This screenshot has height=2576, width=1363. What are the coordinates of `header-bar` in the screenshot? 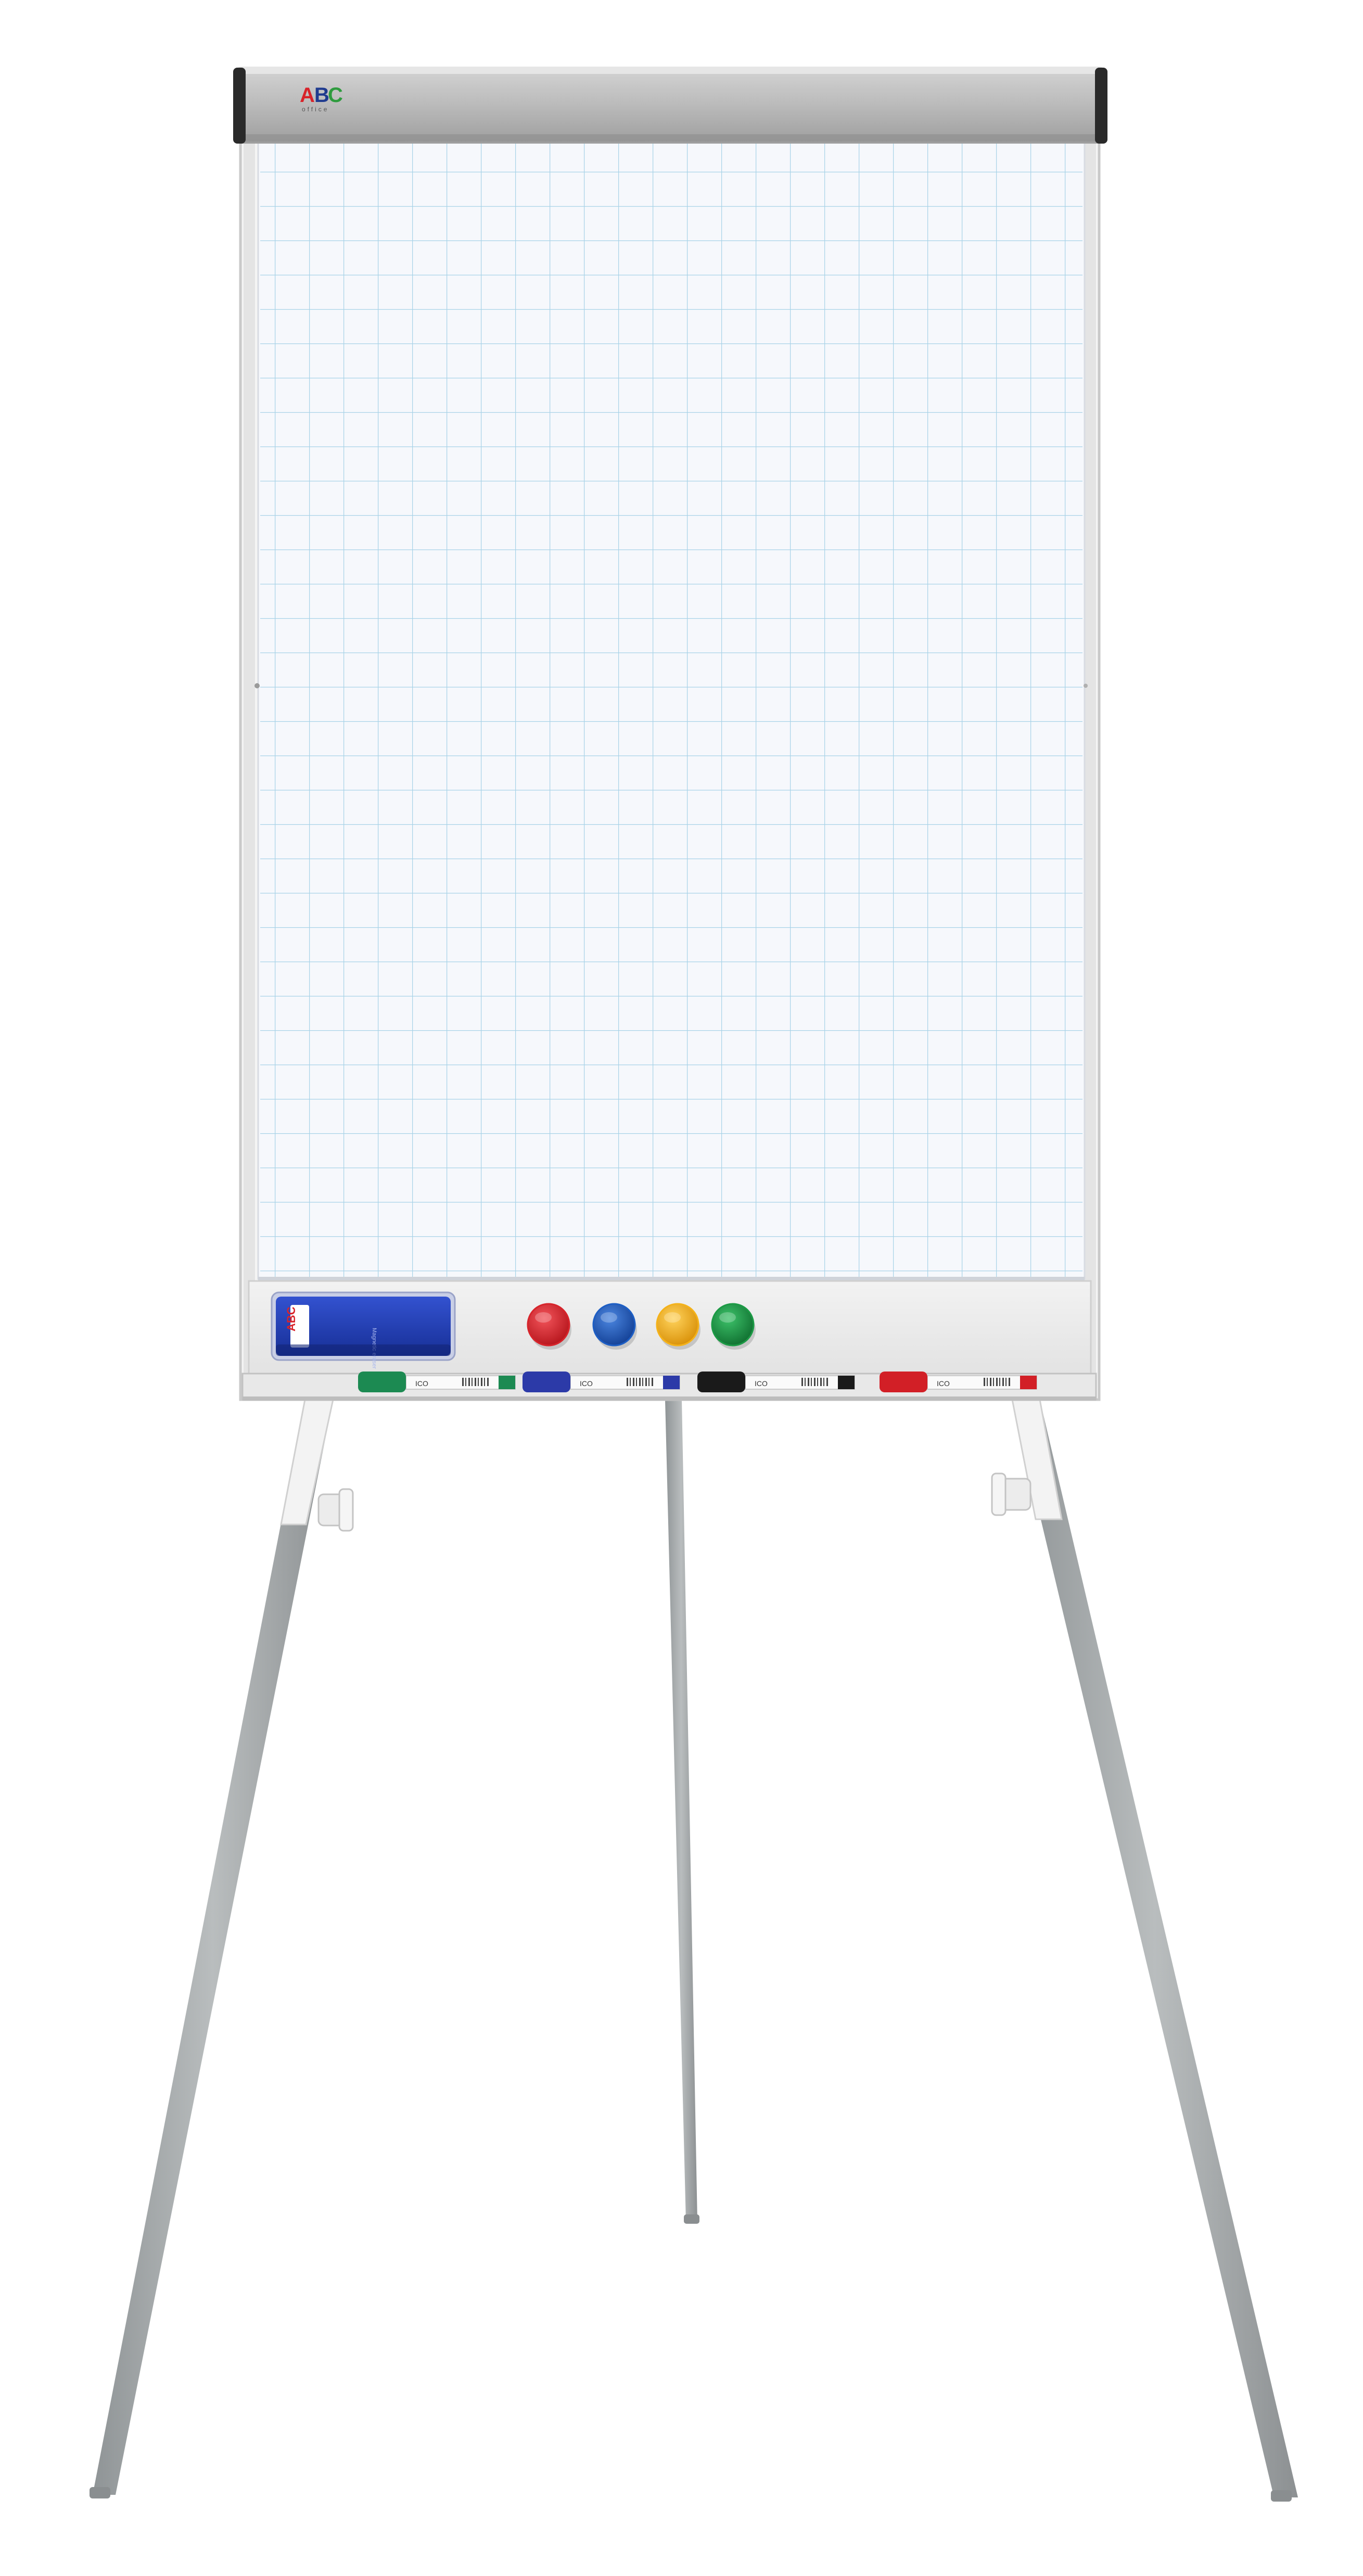 It's located at (670, 106).